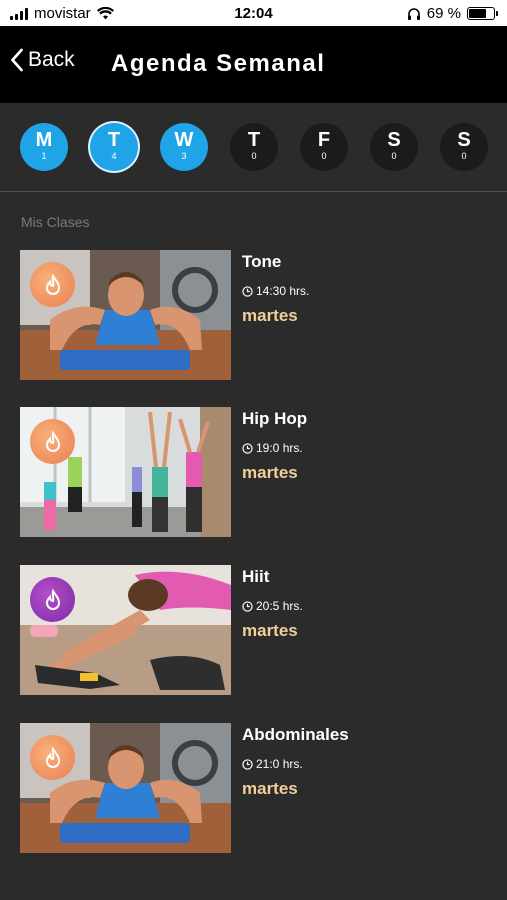  I want to click on class-time: 19:0 hrs., so click(272, 448).